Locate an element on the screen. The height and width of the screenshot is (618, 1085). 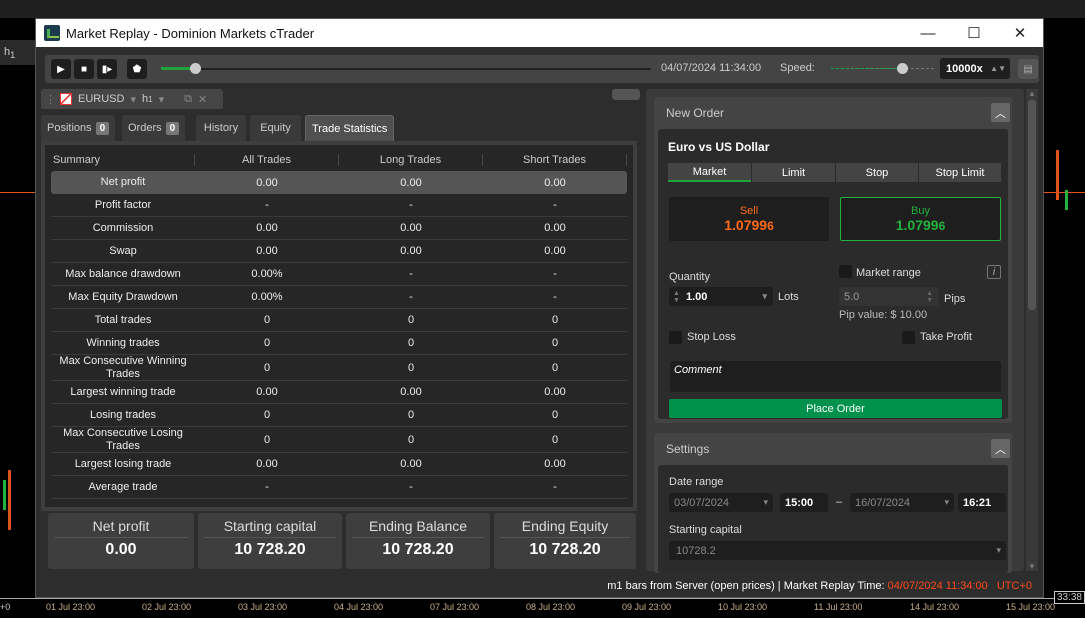
tab-history: History is located at coordinates (221, 128).